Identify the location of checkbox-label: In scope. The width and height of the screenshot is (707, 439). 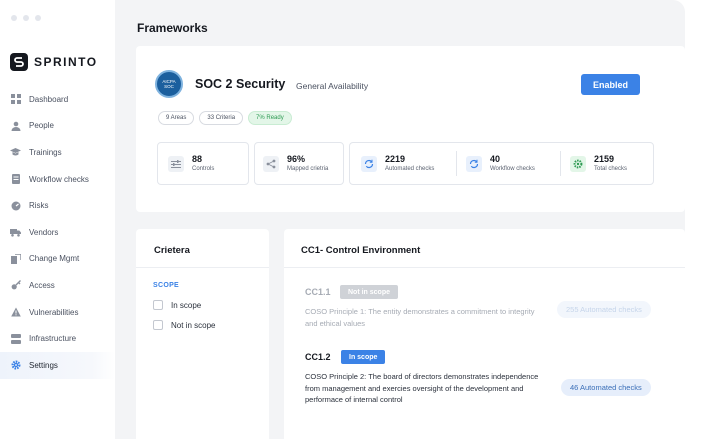
(186, 305).